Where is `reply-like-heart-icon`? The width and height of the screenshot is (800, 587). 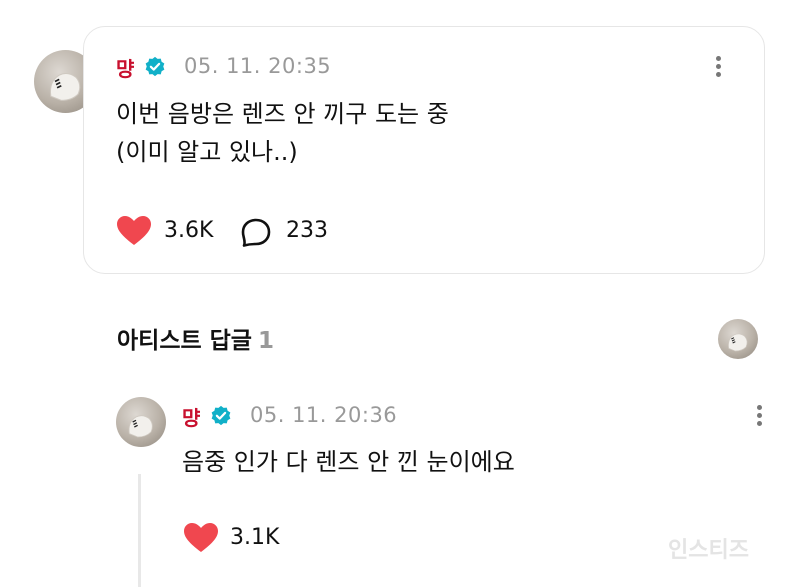
reply-like-heart-icon is located at coordinates (201, 538).